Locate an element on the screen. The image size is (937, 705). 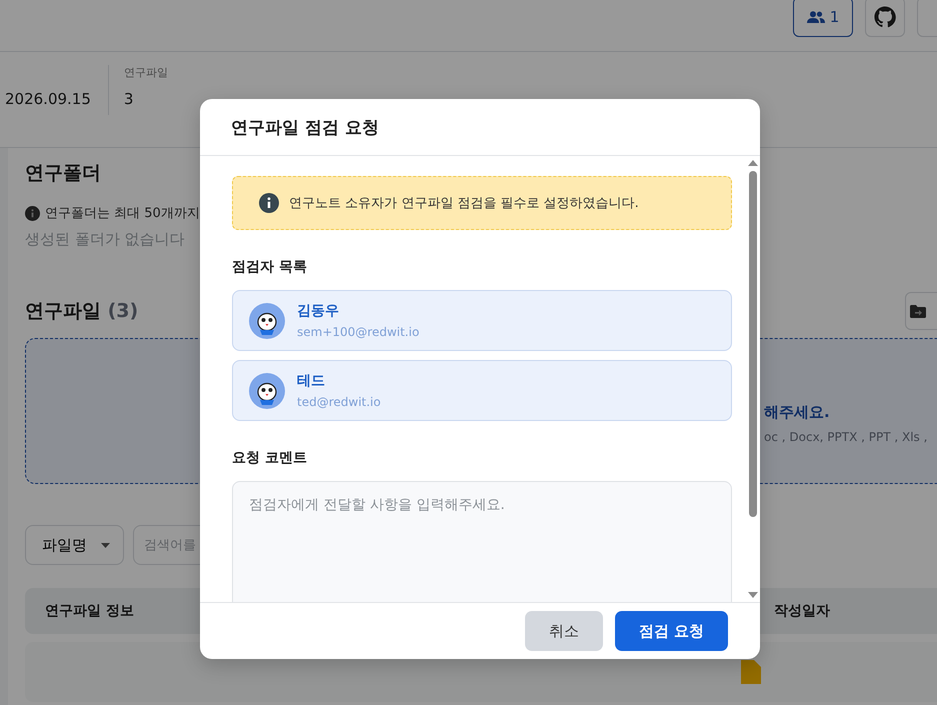
file-icon is located at coordinates (751, 672).